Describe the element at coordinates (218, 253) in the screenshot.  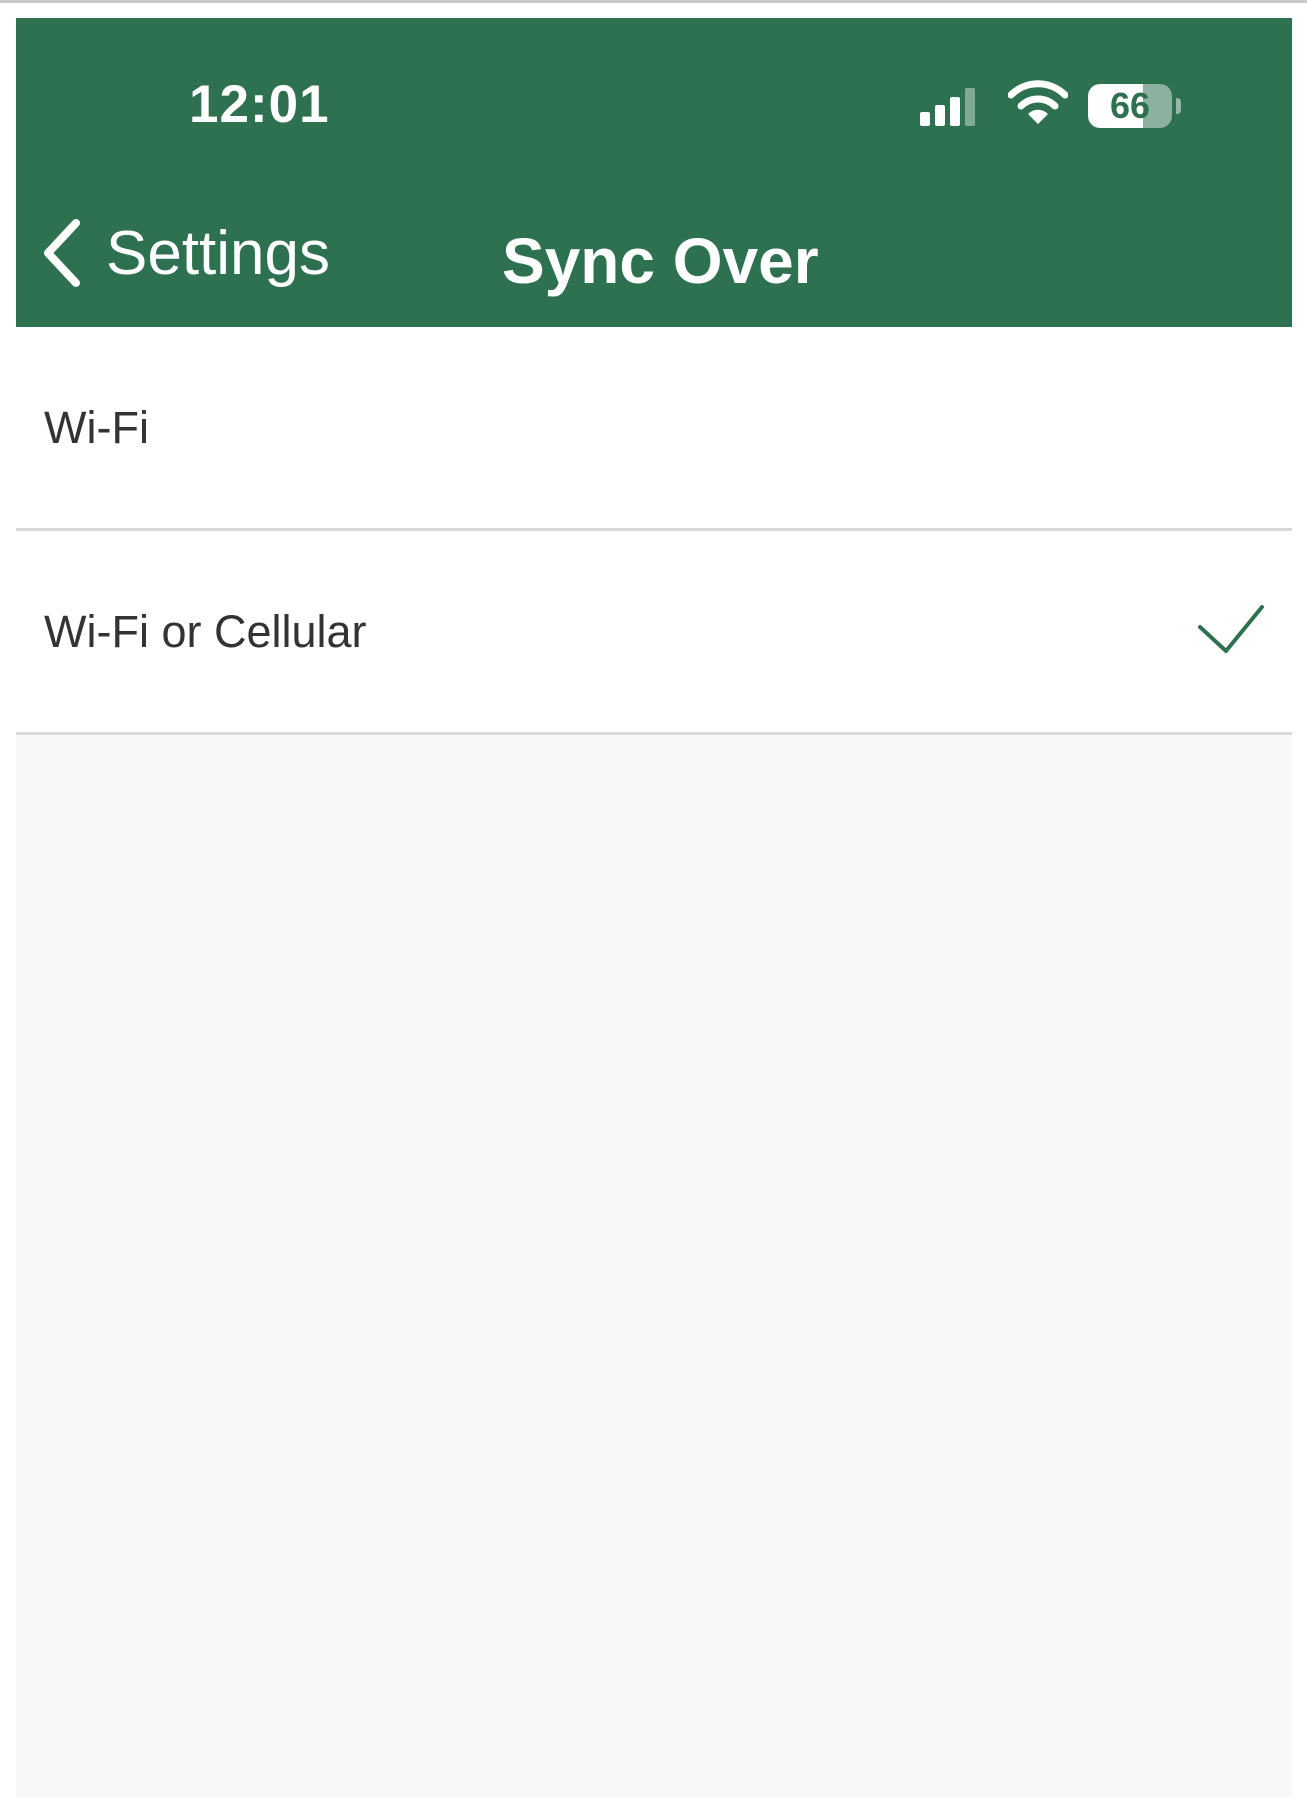
I see `back-button-label: Settings` at that location.